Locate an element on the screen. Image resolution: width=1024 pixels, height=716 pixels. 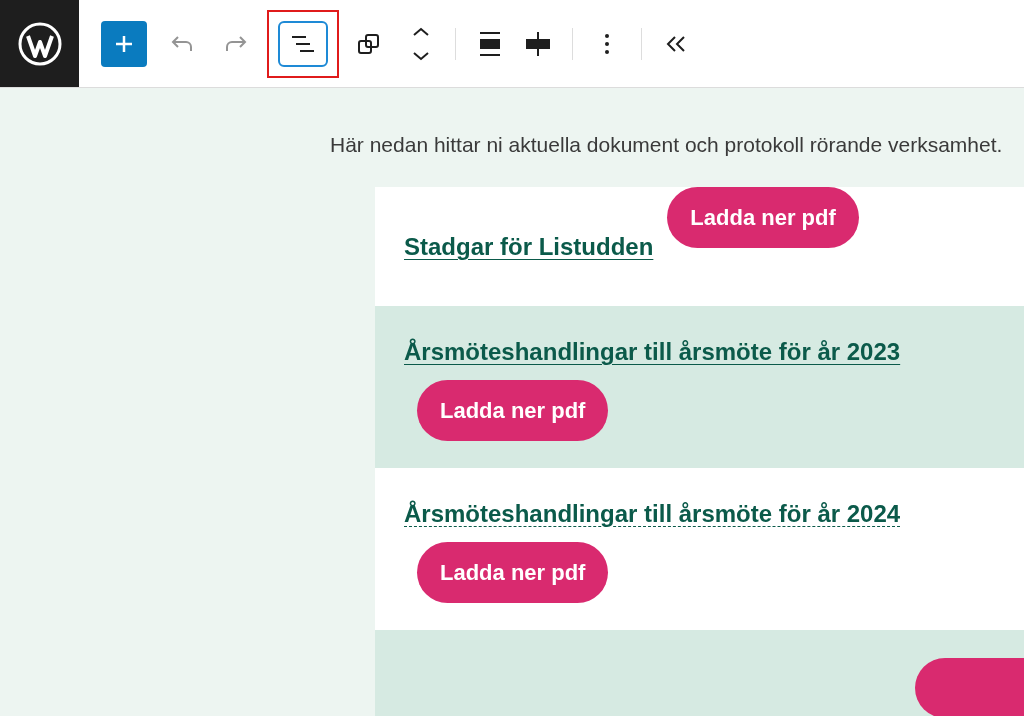
double-chevron-left-icon is located at coordinates (676, 43).